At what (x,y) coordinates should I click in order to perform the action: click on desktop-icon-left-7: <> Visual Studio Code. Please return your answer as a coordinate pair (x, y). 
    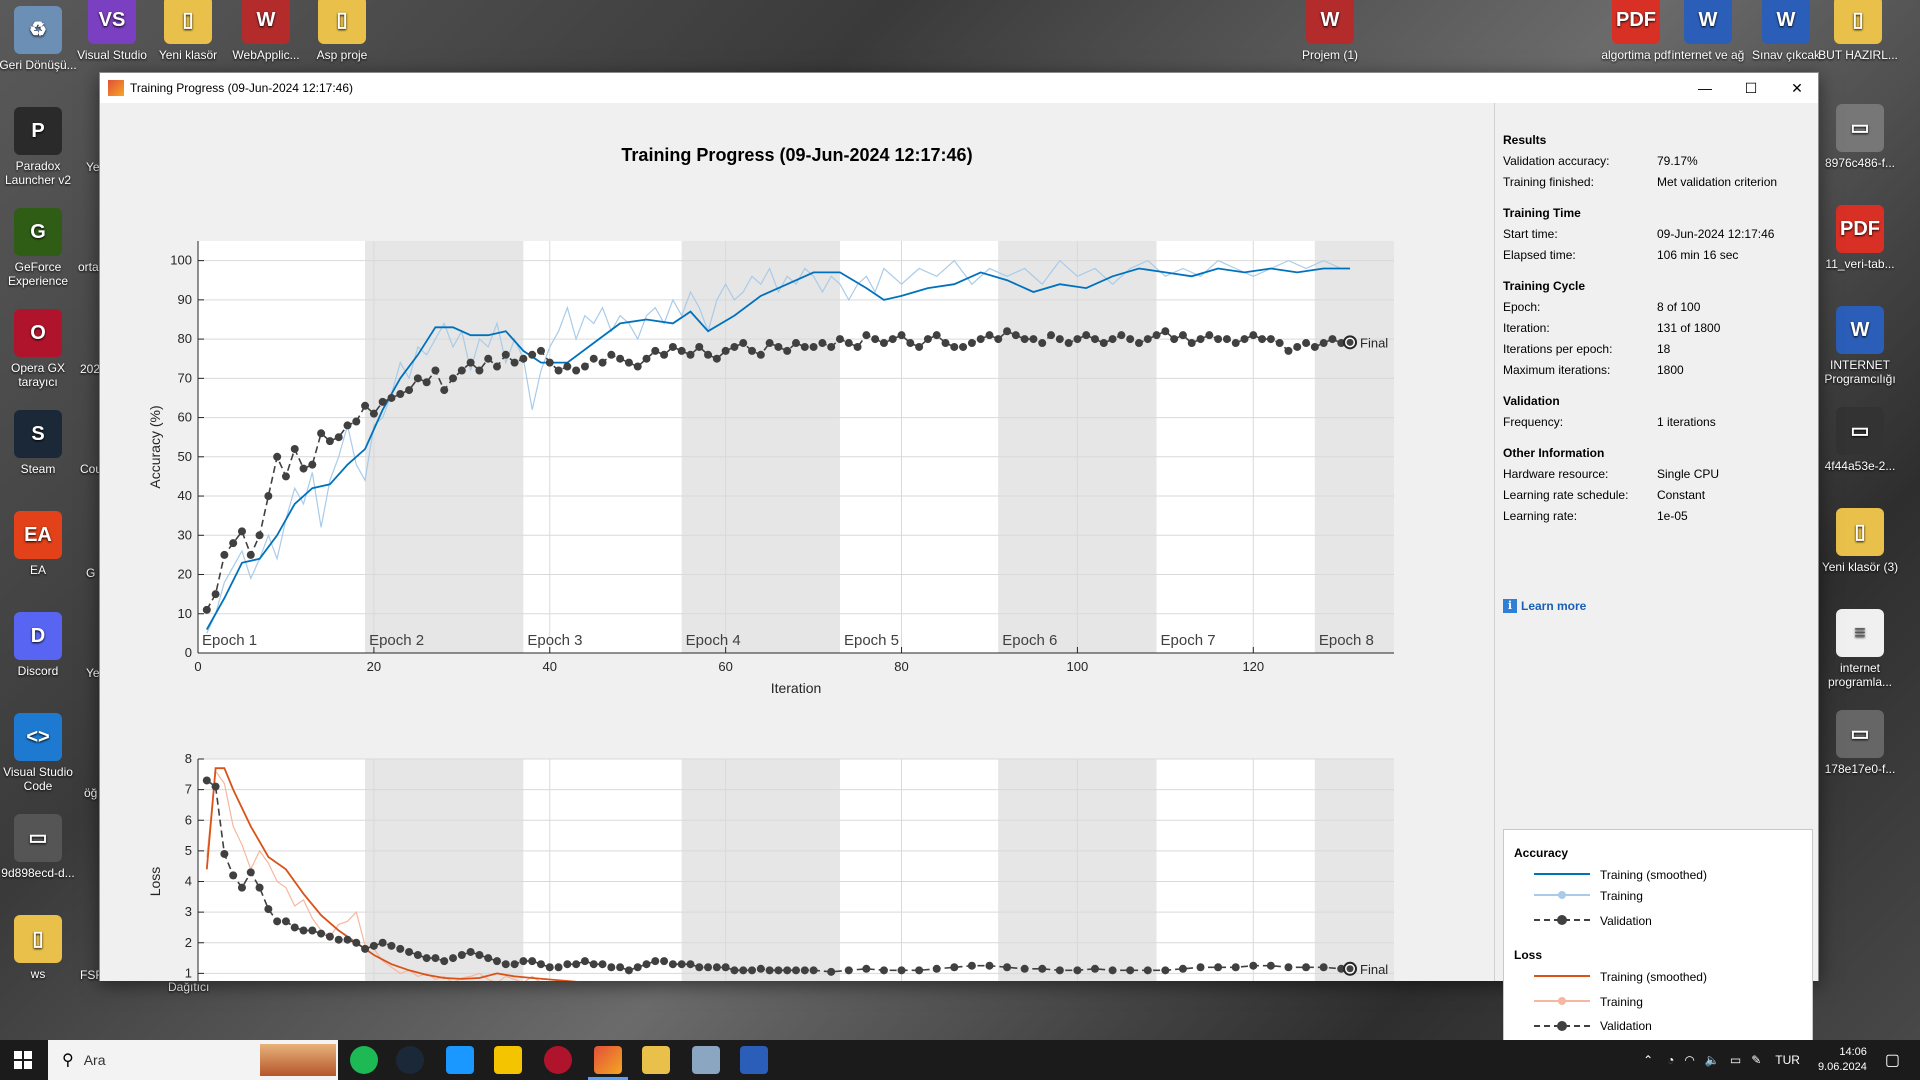
    Looking at the image, I should click on (42, 753).